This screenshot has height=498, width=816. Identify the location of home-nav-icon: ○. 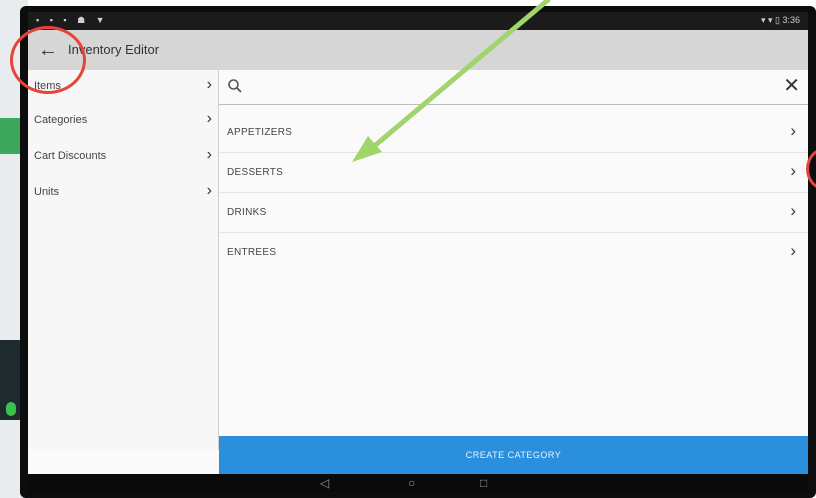
(411, 483).